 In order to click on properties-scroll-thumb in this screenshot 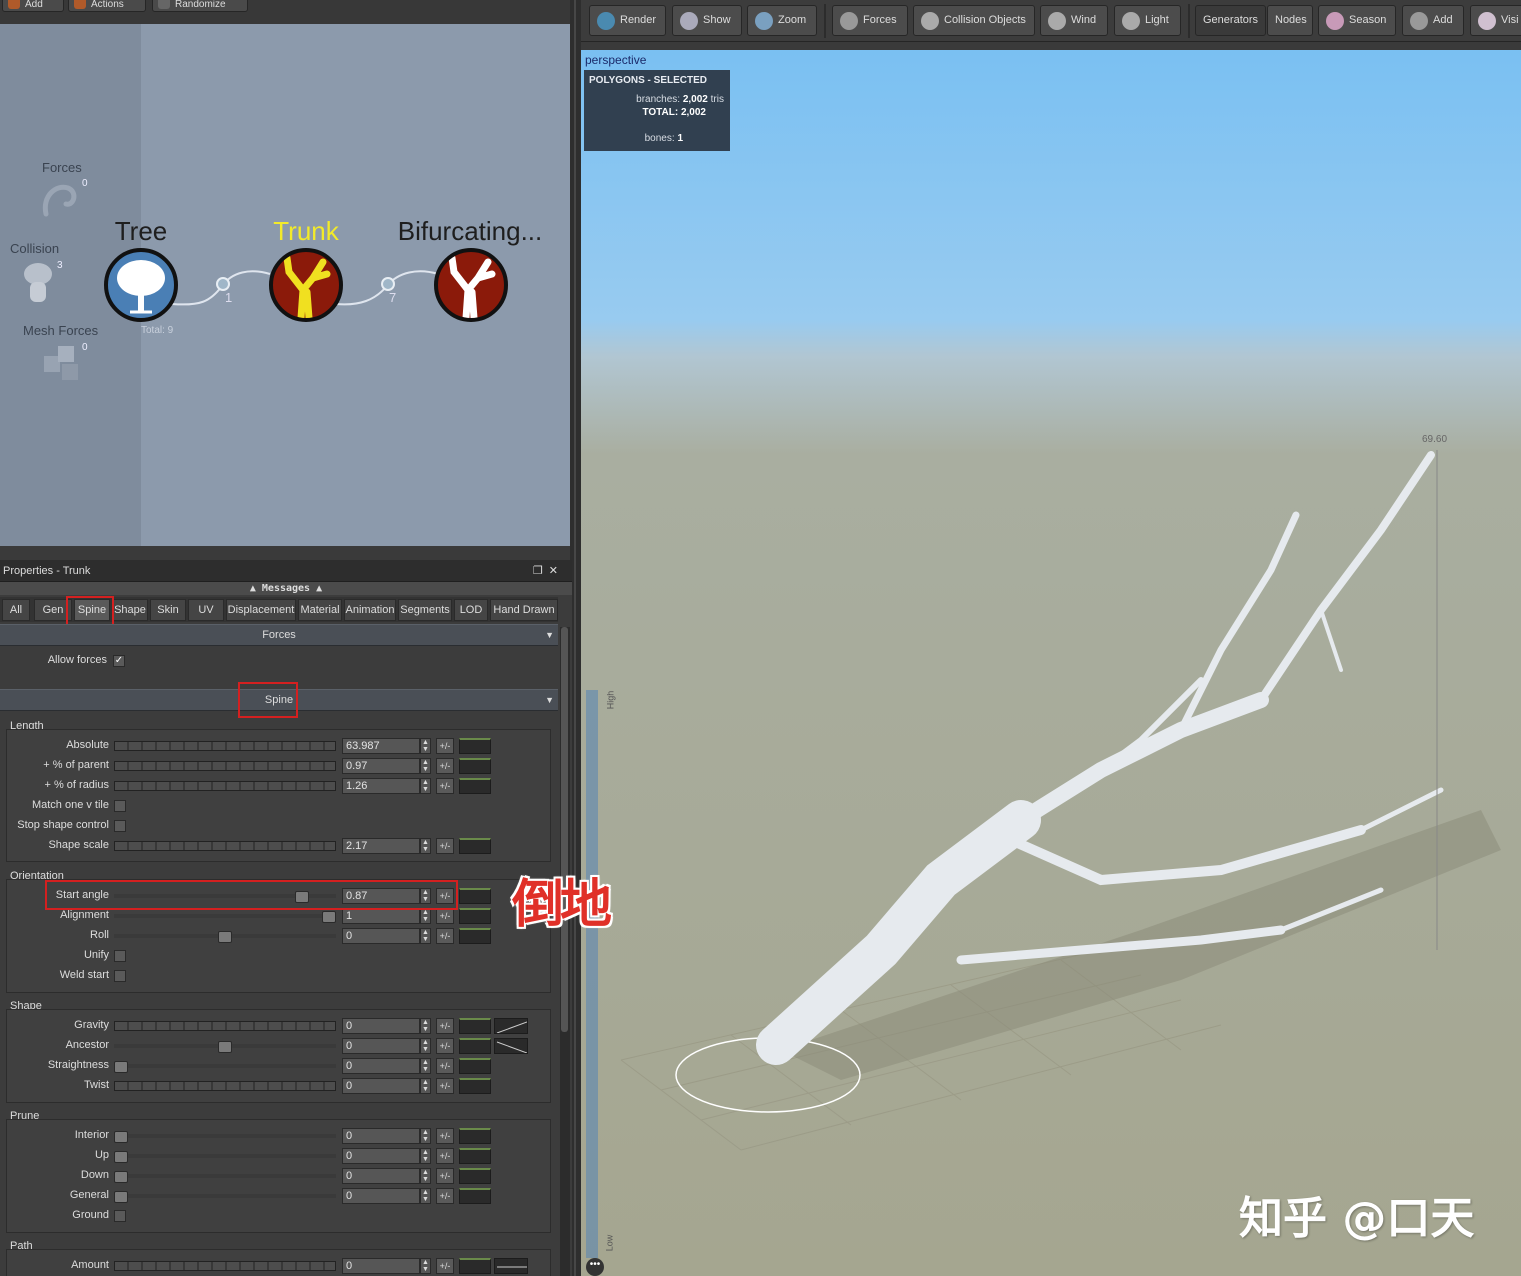, I will do `click(564, 829)`.